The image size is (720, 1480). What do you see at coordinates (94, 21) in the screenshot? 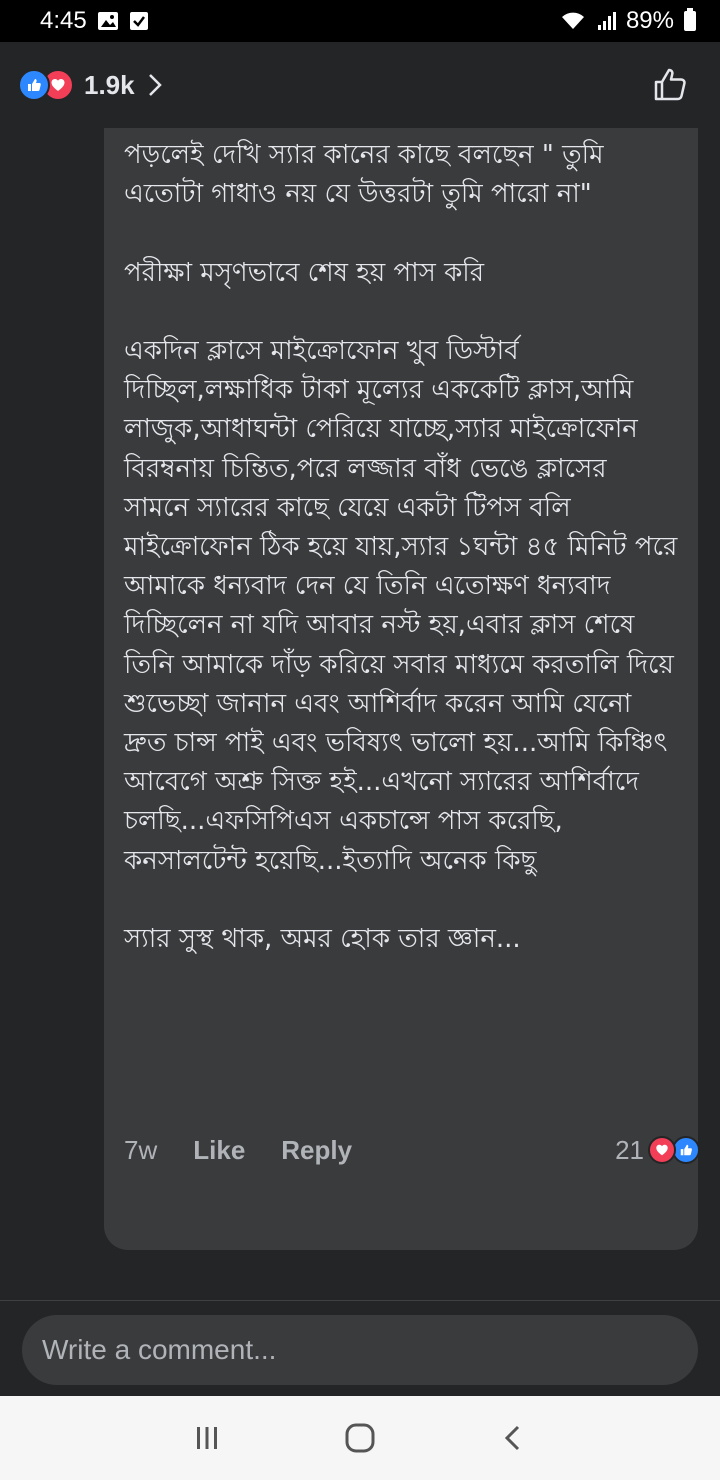
I see `status-left: 4:45` at bounding box center [94, 21].